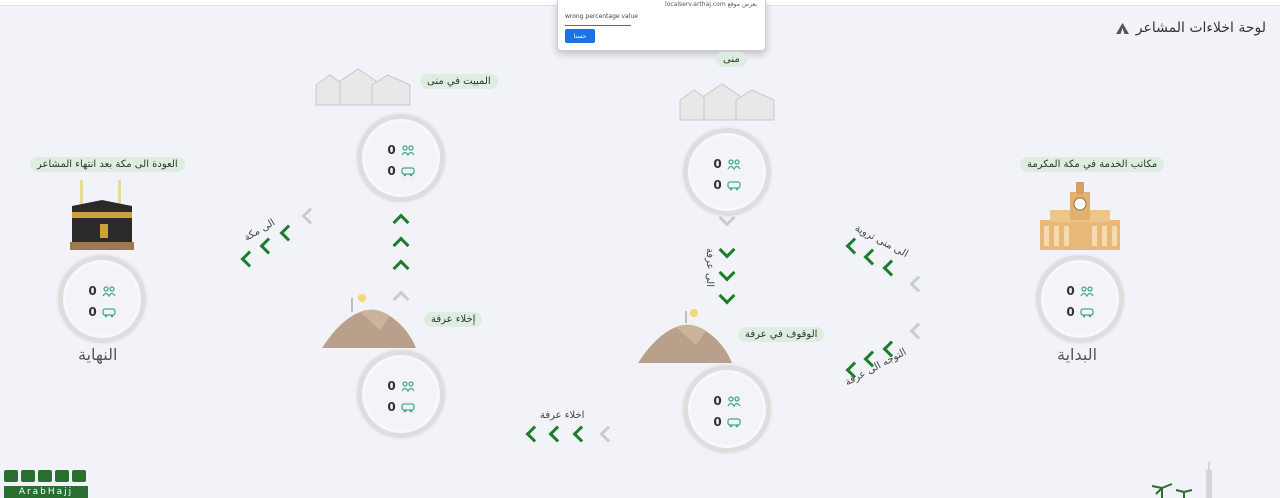  I want to click on mount-arafat-illustration, so click(685, 336).